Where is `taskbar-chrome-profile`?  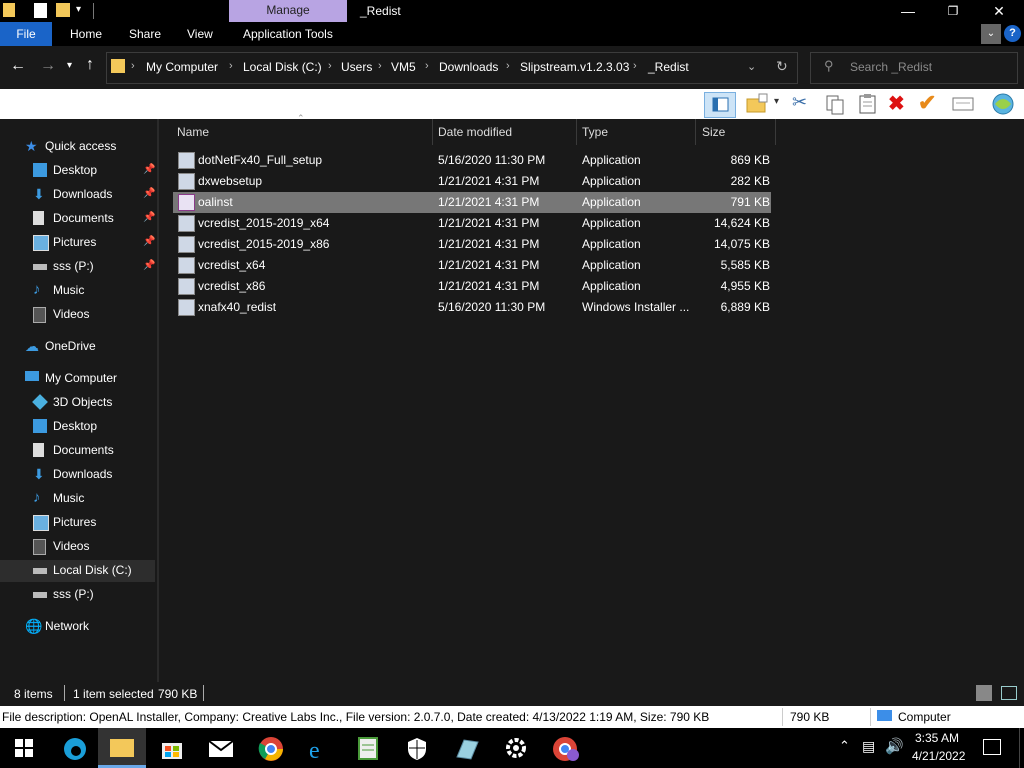
taskbar-chrome-profile is located at coordinates (566, 750).